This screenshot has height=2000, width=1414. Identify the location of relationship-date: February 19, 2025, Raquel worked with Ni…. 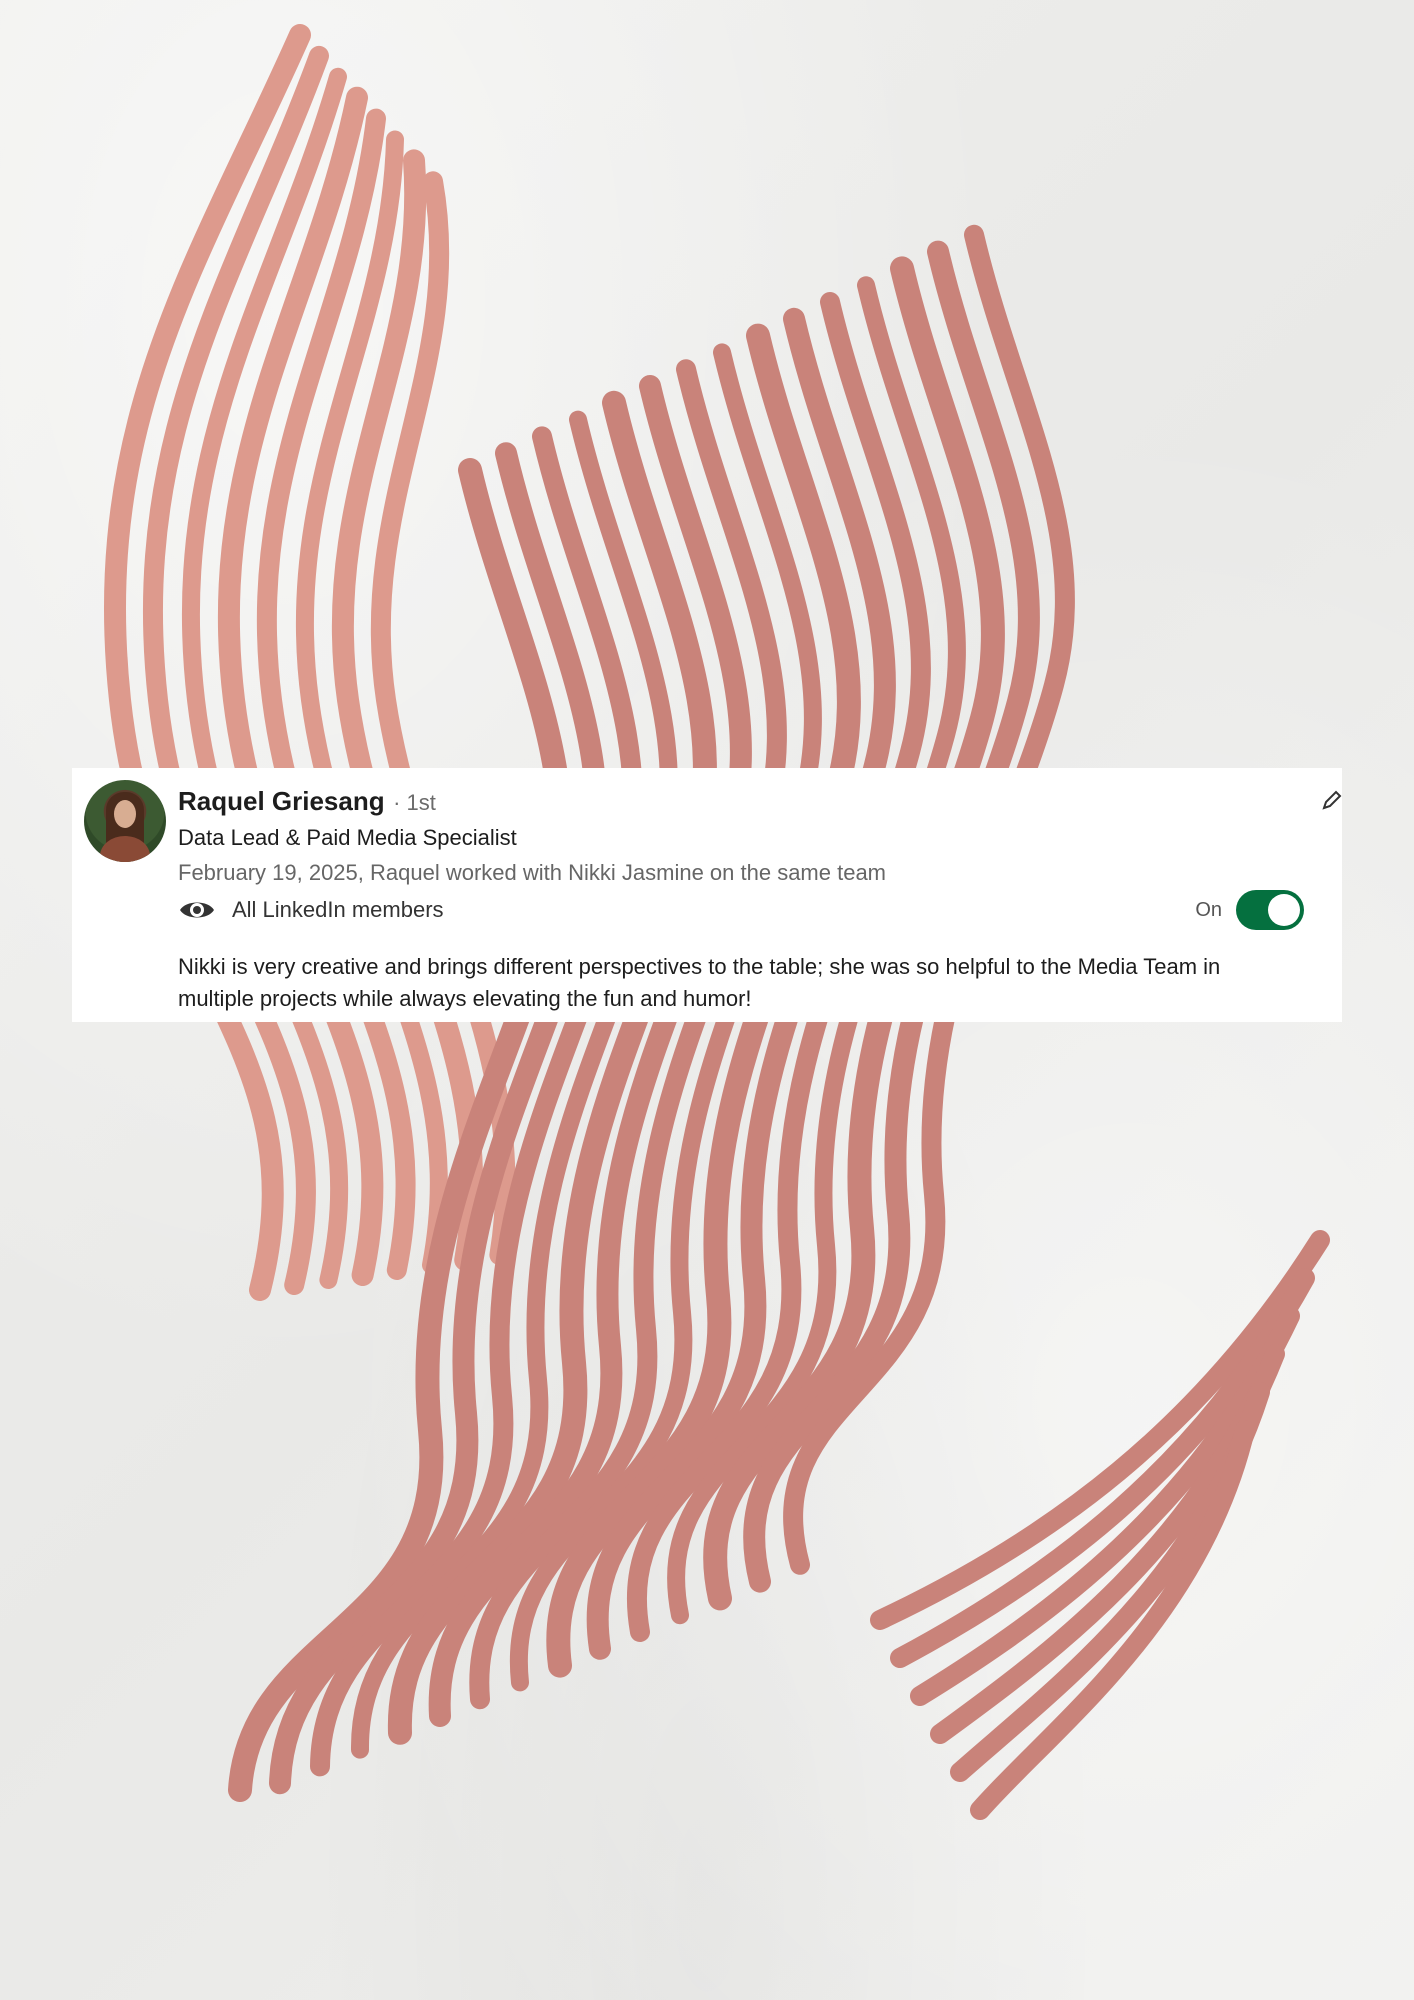
(532, 872).